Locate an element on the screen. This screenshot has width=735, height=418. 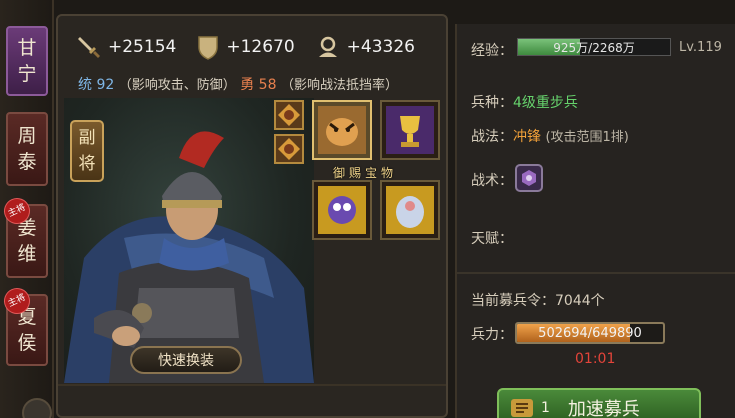
general-tab-zhoutai: 周 泰 is located at coordinates (27, 149).